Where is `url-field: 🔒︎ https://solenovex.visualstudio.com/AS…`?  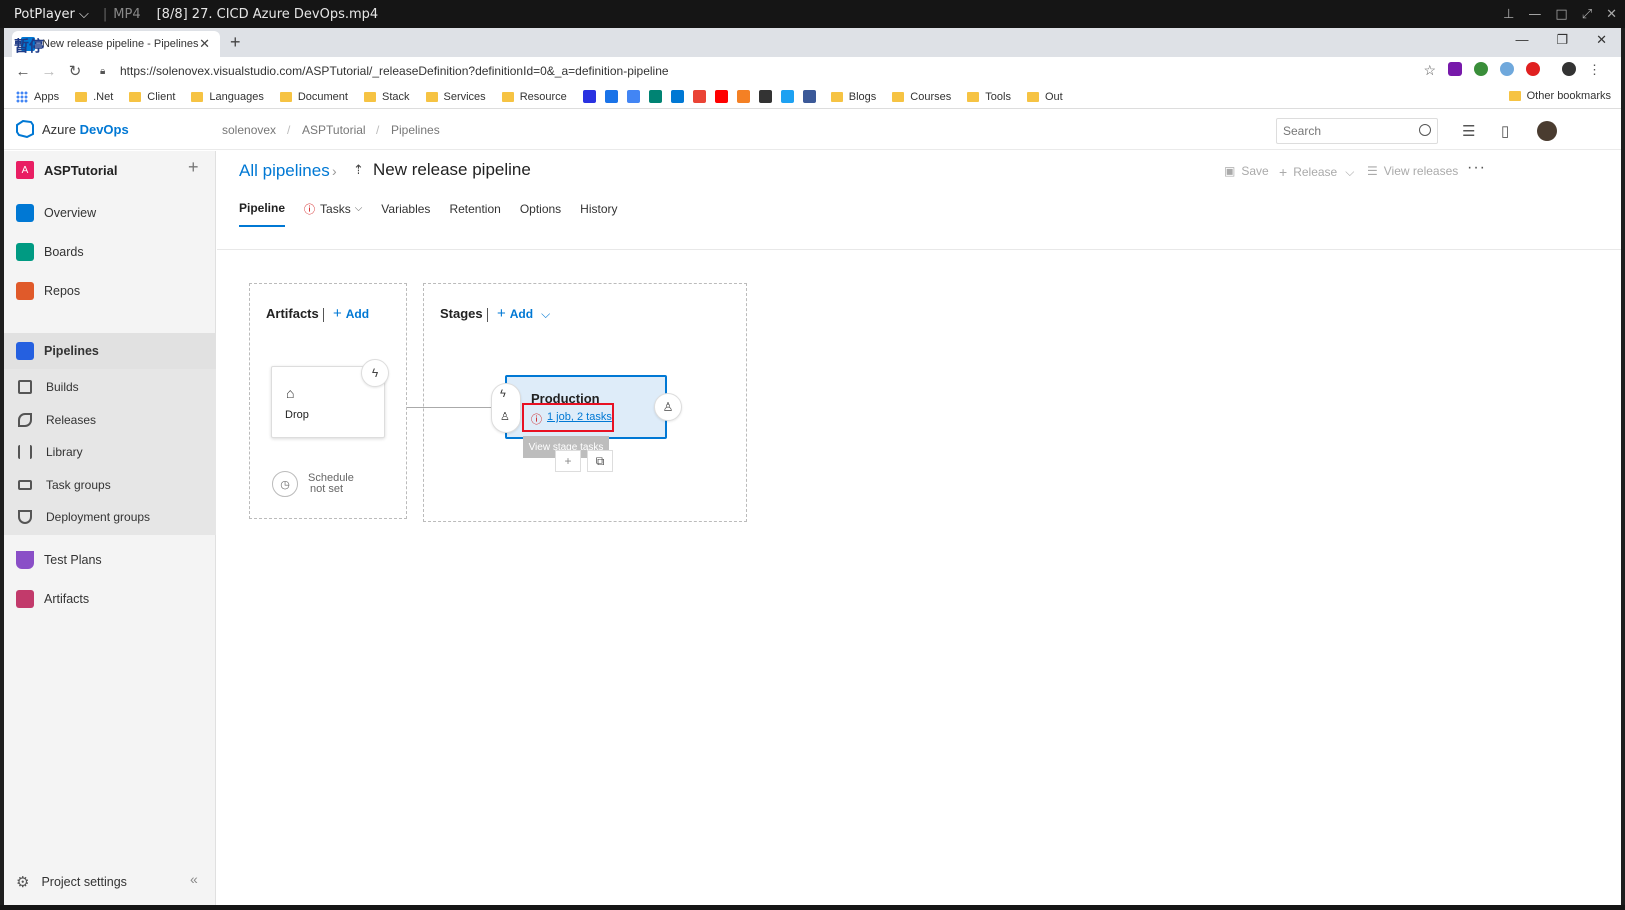 url-field: 🔒︎ https://solenovex.visualstudio.com/AS… is located at coordinates (745, 71).